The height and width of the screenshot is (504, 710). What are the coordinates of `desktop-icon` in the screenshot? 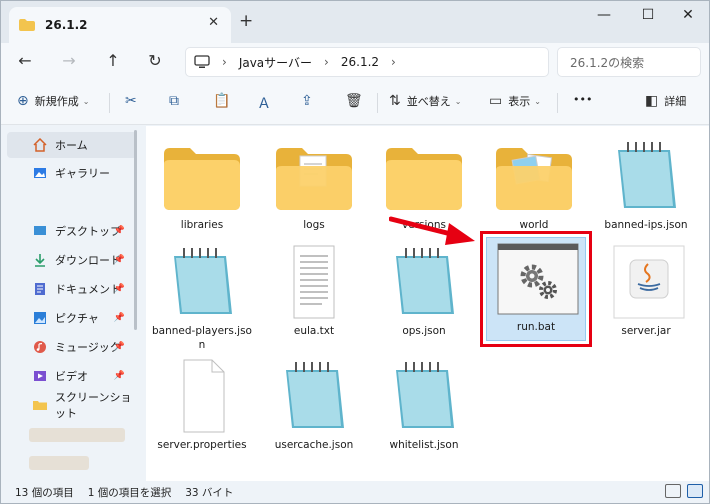 It's located at (40, 230).